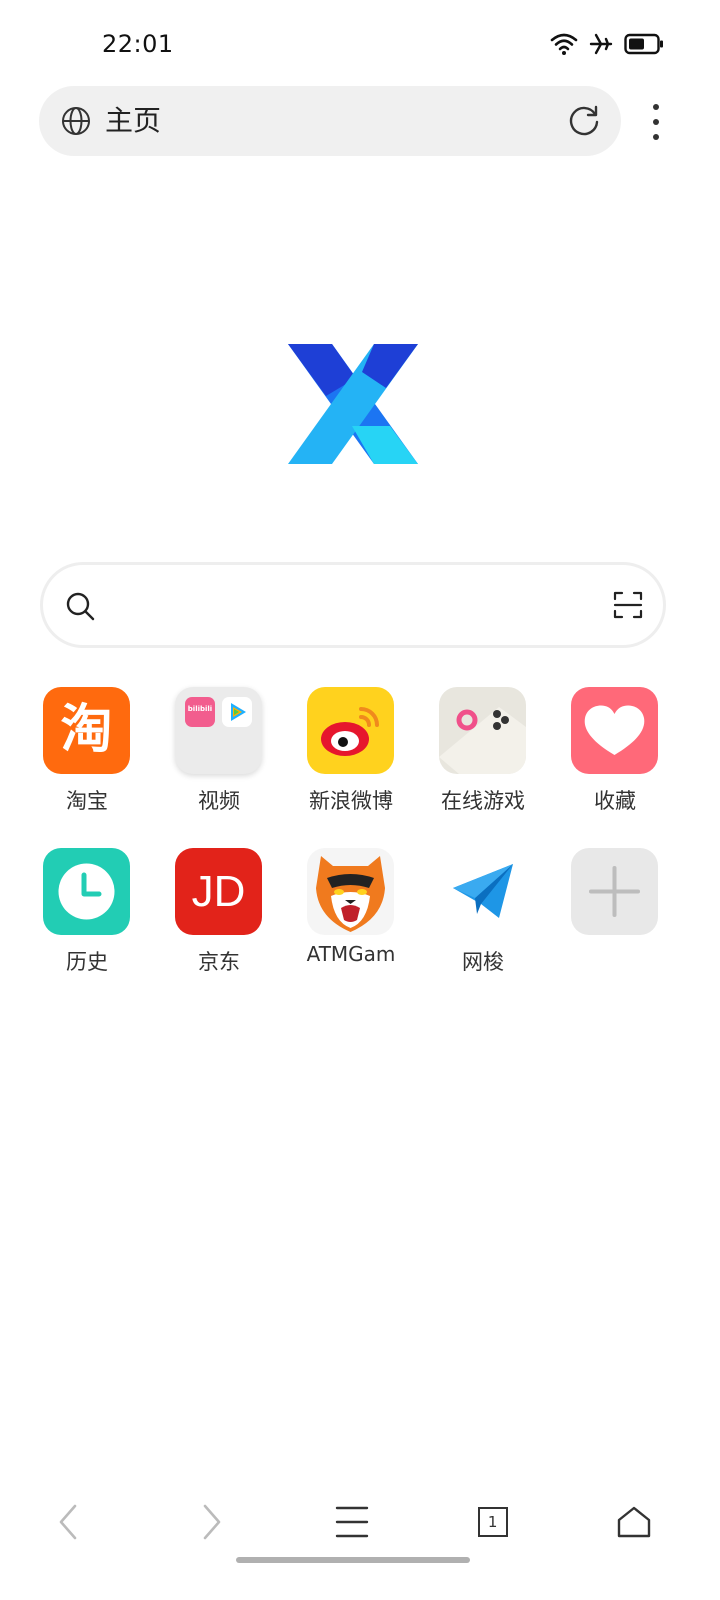 This screenshot has height=1600, width=720. I want to click on back-button, so click(68, 1522).